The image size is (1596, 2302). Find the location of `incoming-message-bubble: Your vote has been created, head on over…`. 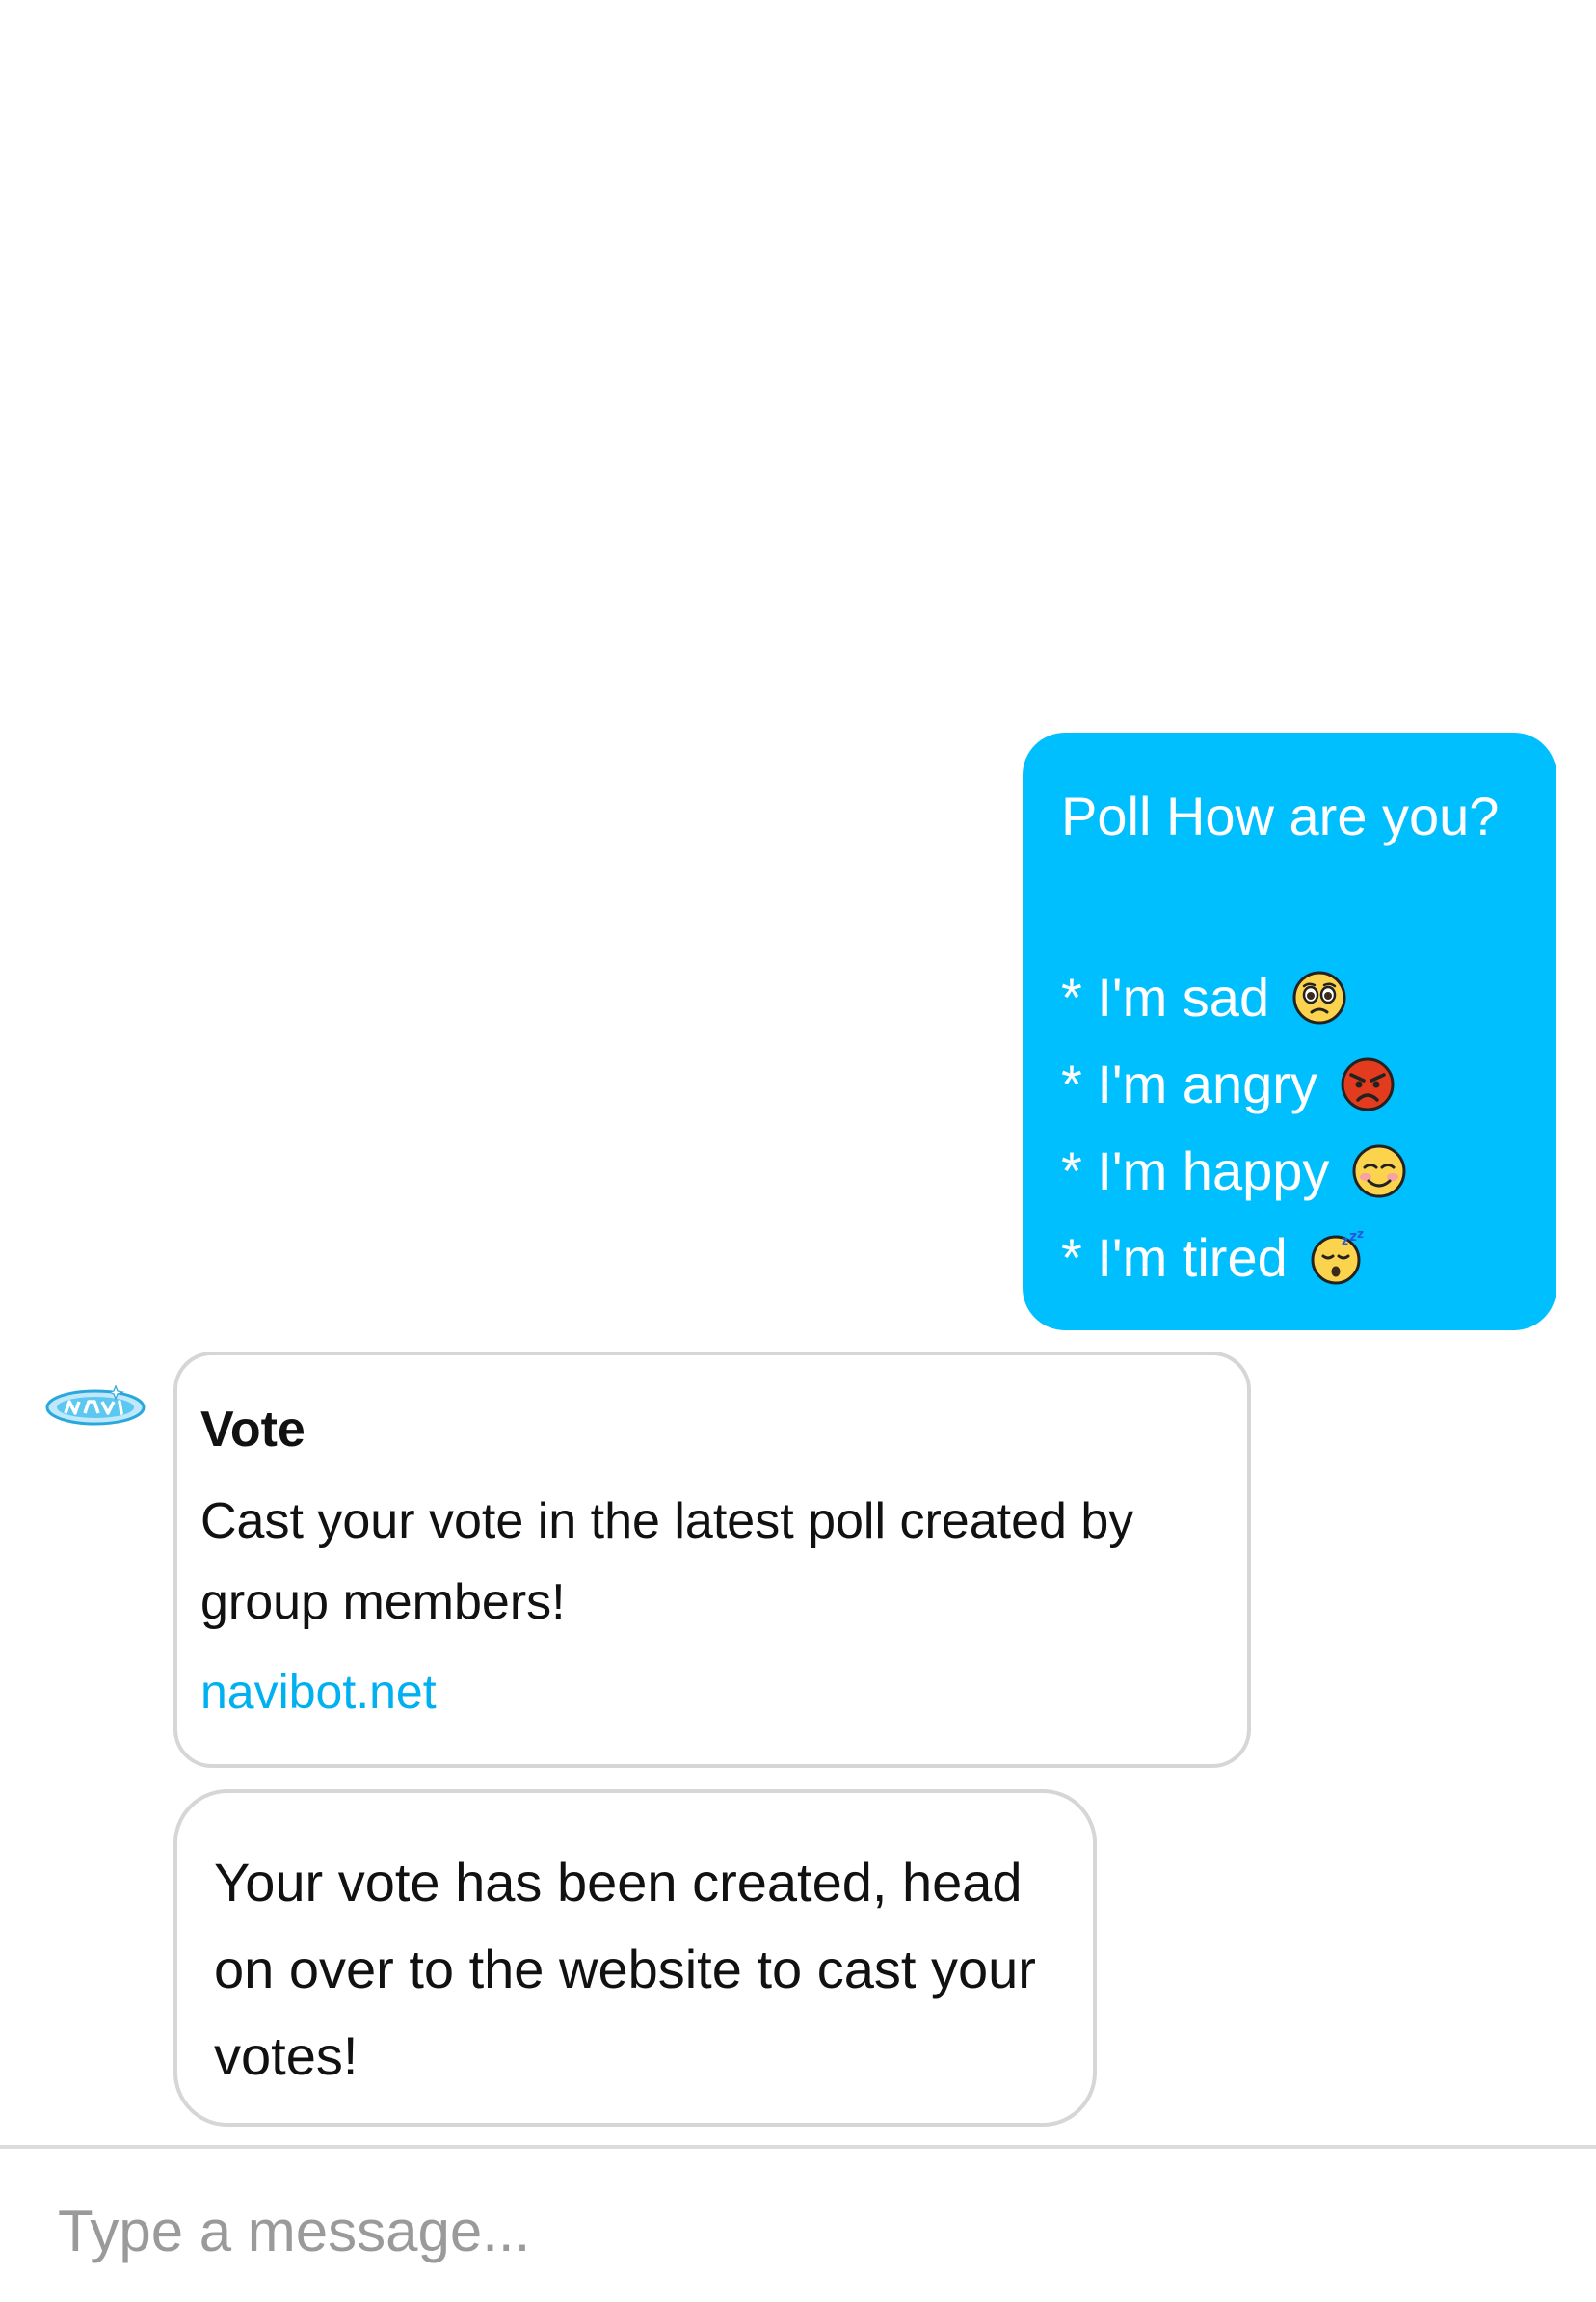

incoming-message-bubble: Your vote has been created, head on over… is located at coordinates (635, 1958).